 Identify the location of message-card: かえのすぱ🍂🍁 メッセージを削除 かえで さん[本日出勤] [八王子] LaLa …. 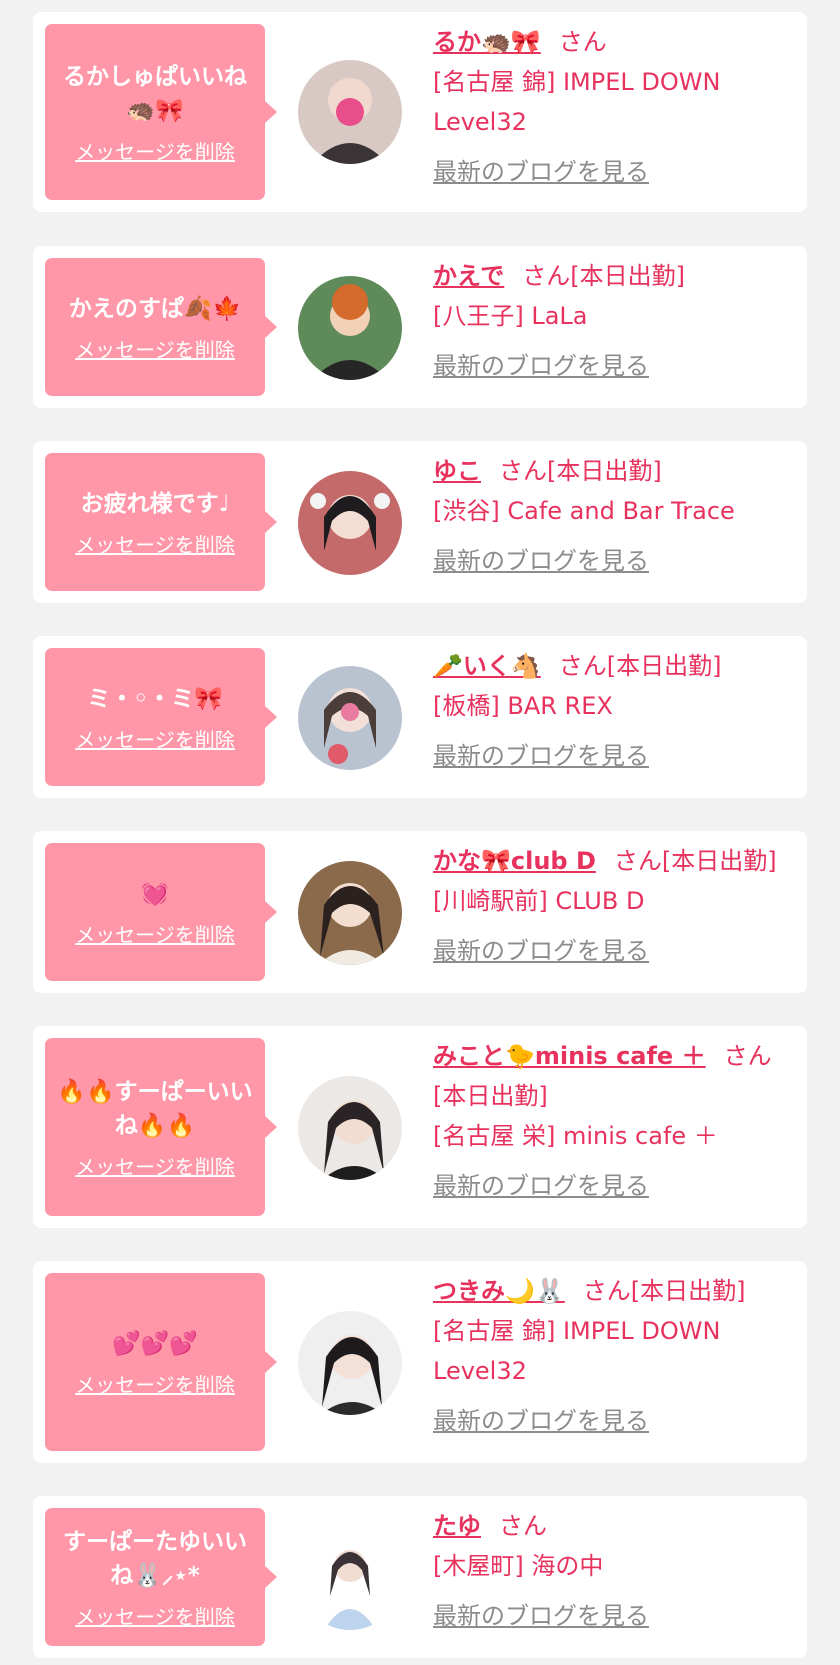
(420, 327).